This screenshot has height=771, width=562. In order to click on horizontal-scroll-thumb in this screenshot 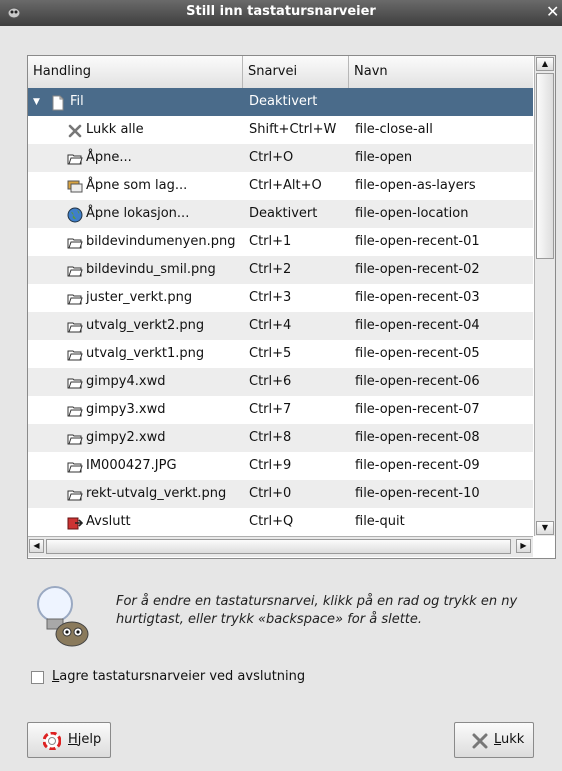, I will do `click(278, 546)`.